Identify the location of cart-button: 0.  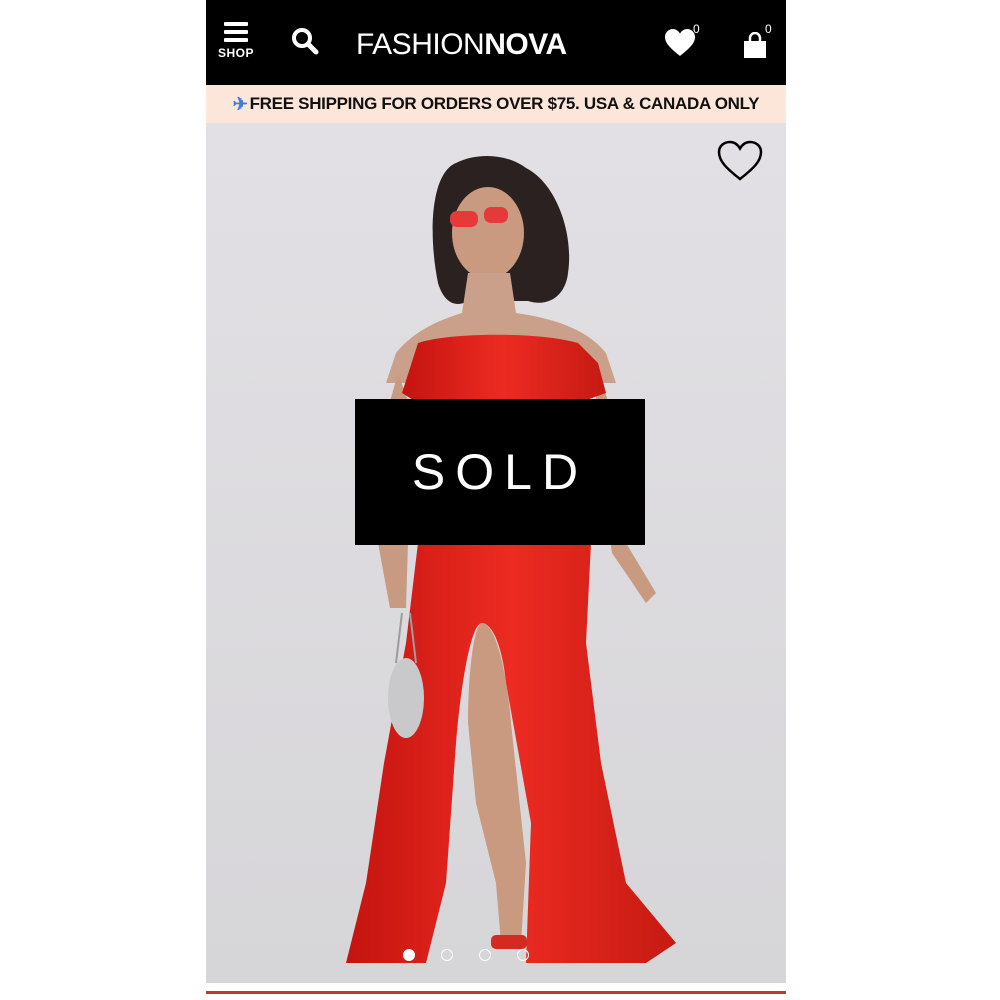
(761, 43).